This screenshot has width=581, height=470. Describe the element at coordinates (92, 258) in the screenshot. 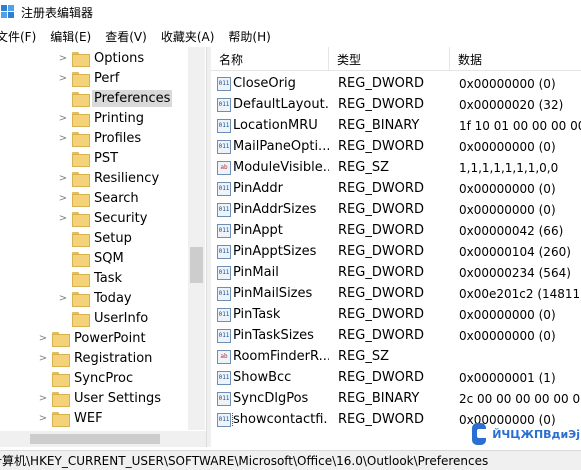

I see `tree-item-sqm: SQM` at that location.